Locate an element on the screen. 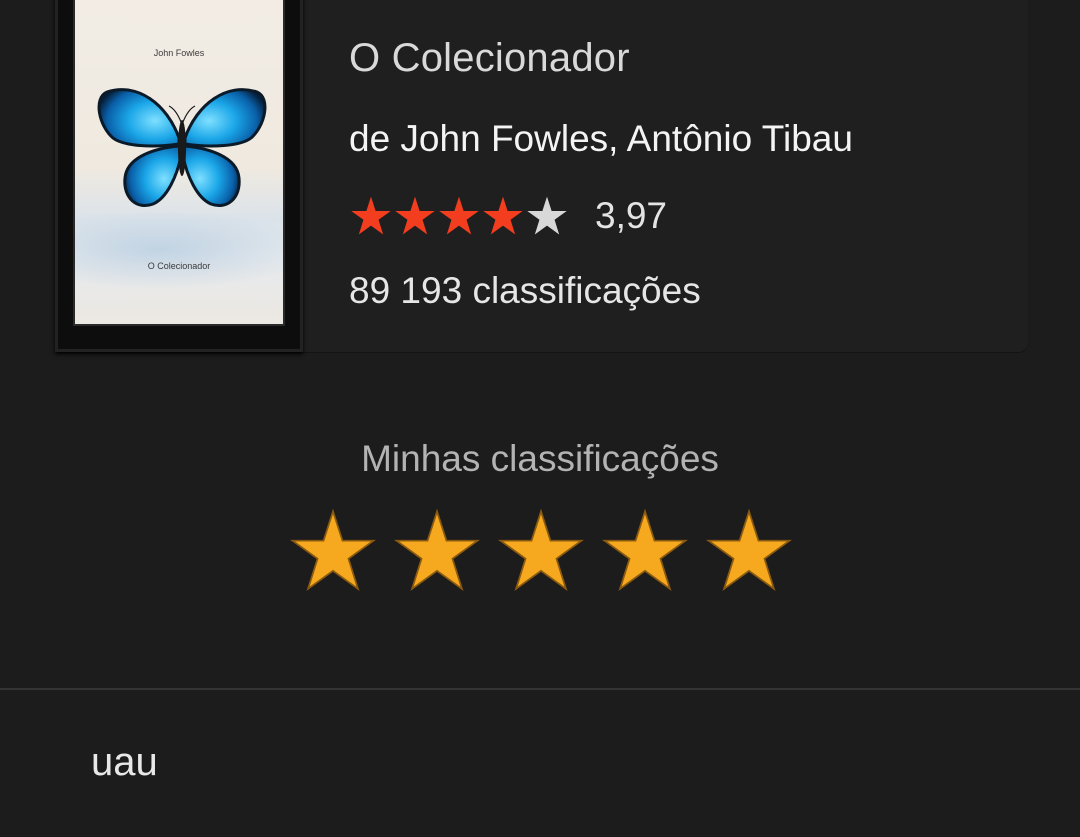  divider is located at coordinates (540, 689).